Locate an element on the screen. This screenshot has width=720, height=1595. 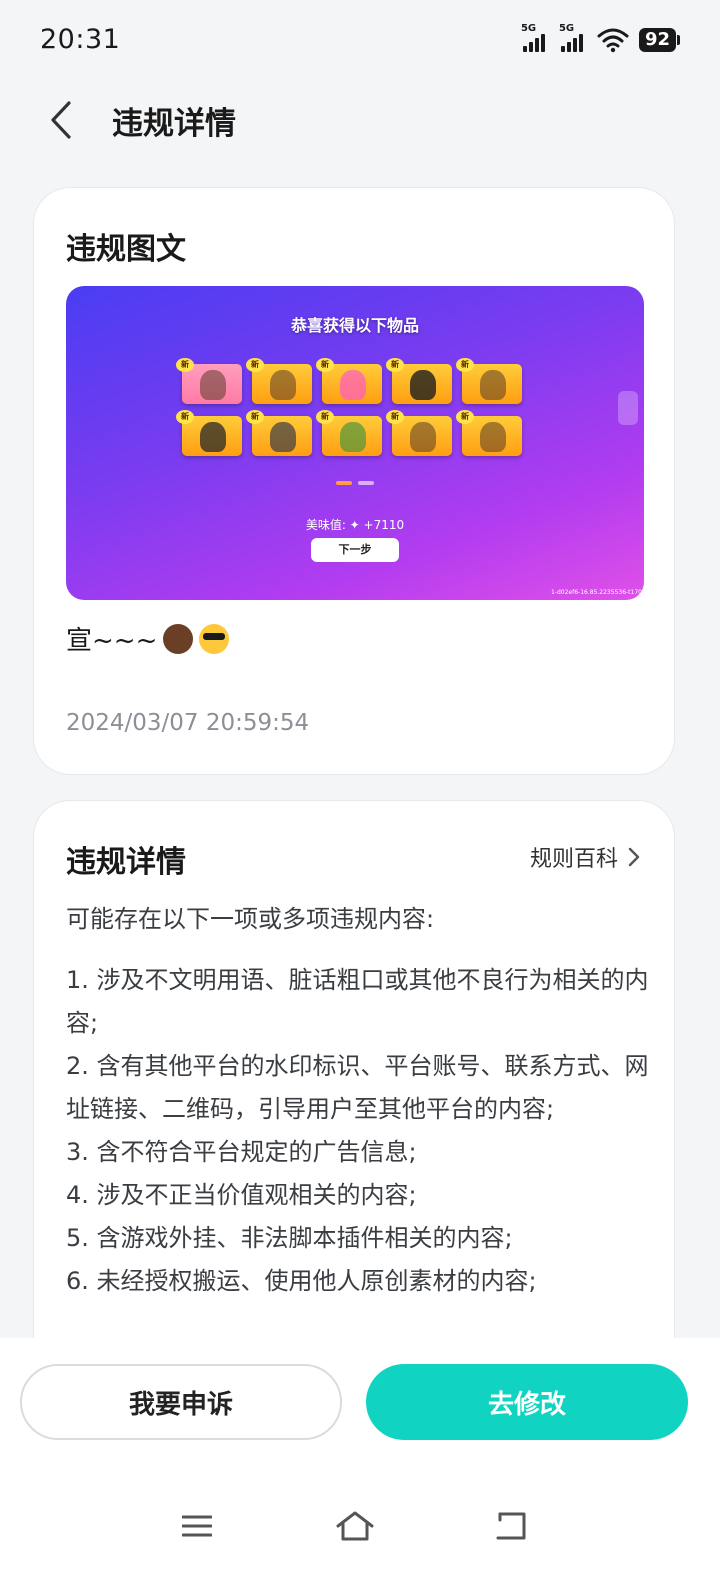
battery-icon: 92 is located at coordinates (659, 40).